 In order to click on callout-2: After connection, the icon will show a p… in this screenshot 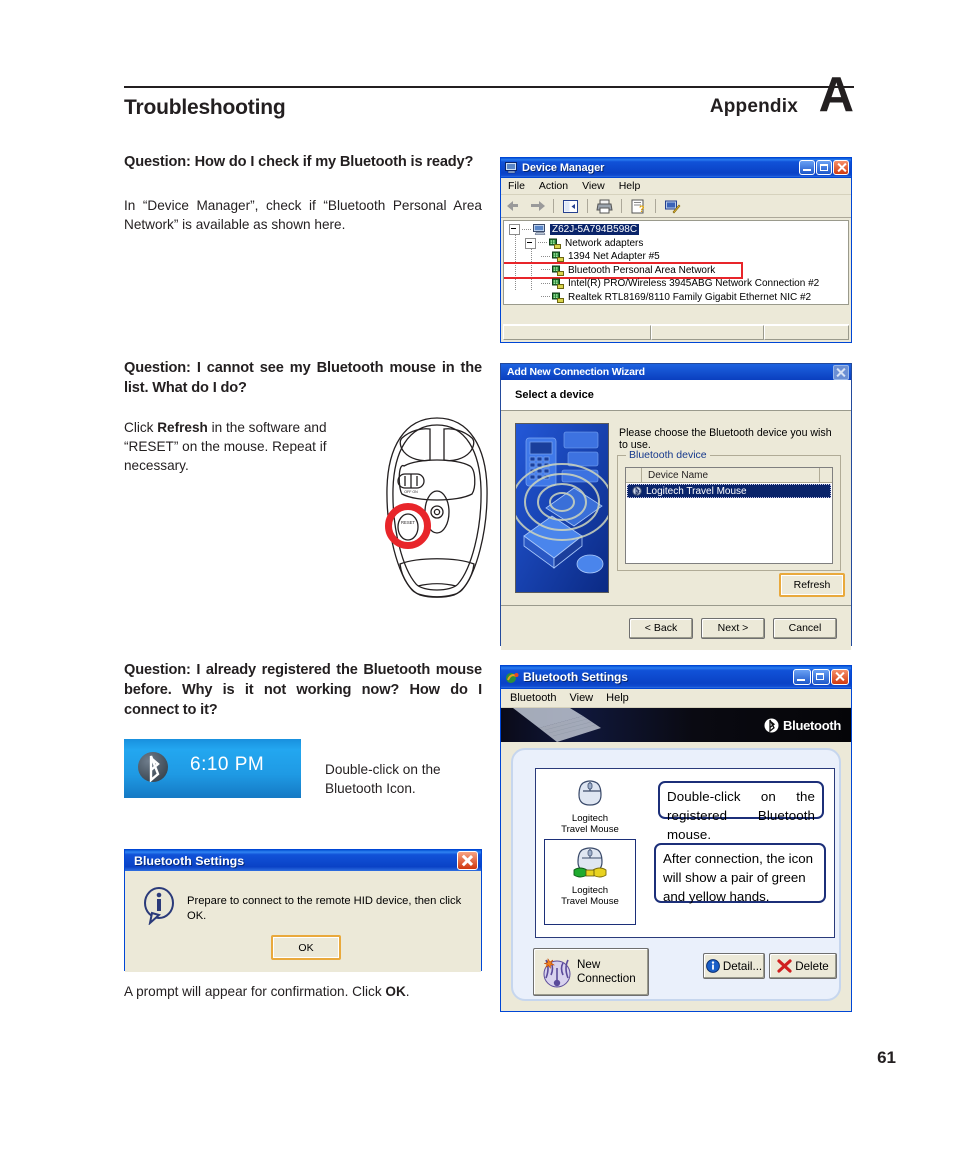, I will do `click(740, 873)`.